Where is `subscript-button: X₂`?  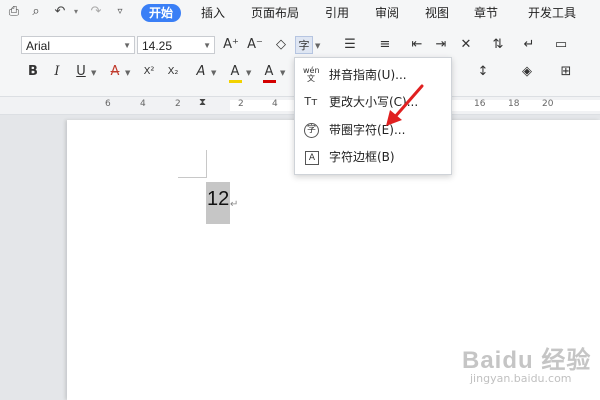 subscript-button: X₂ is located at coordinates (173, 72).